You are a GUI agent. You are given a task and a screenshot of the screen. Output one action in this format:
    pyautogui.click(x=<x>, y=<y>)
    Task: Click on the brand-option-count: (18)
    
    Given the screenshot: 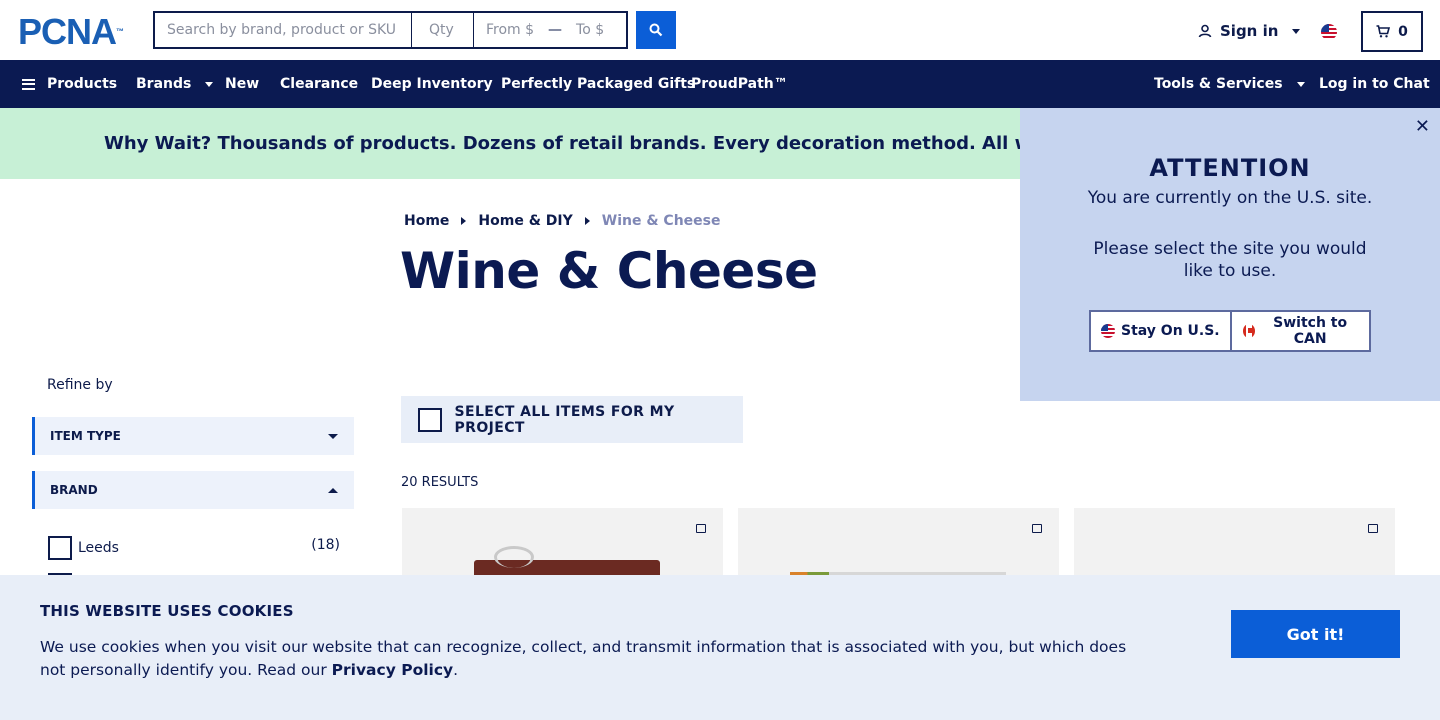 What is the action you would take?
    pyautogui.click(x=325, y=545)
    